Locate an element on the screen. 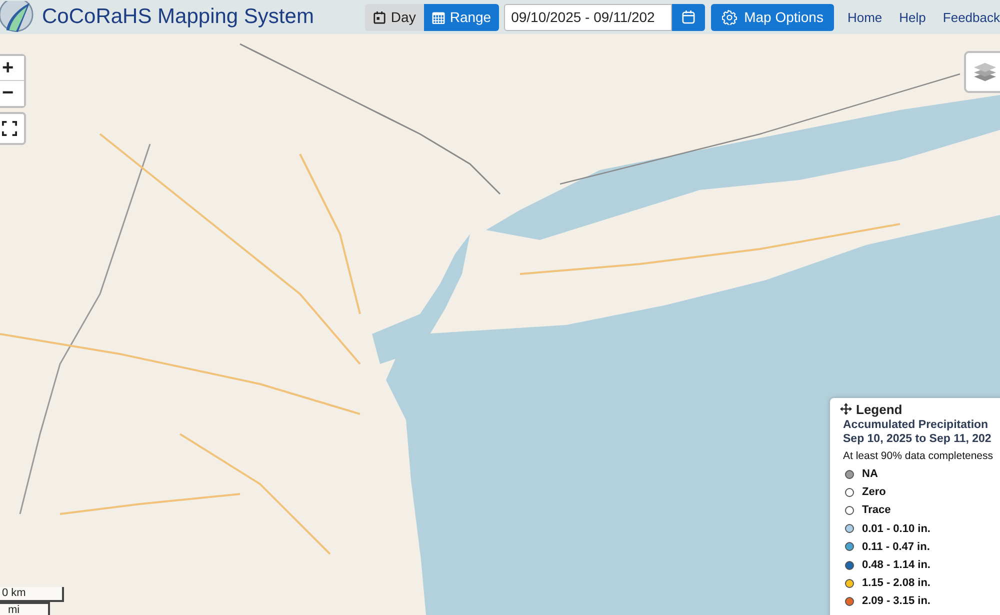  layers-button is located at coordinates (982, 72).